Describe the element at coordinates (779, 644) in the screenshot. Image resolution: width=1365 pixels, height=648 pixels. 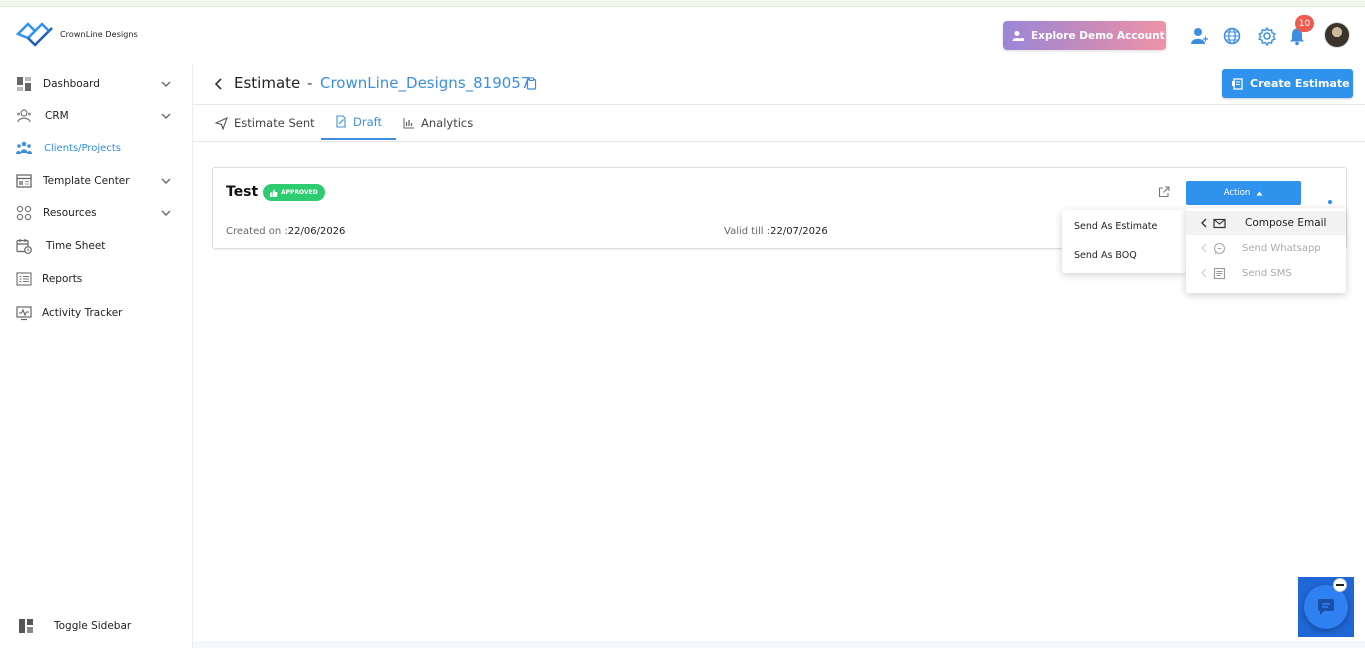
I see `bottom-strip` at that location.